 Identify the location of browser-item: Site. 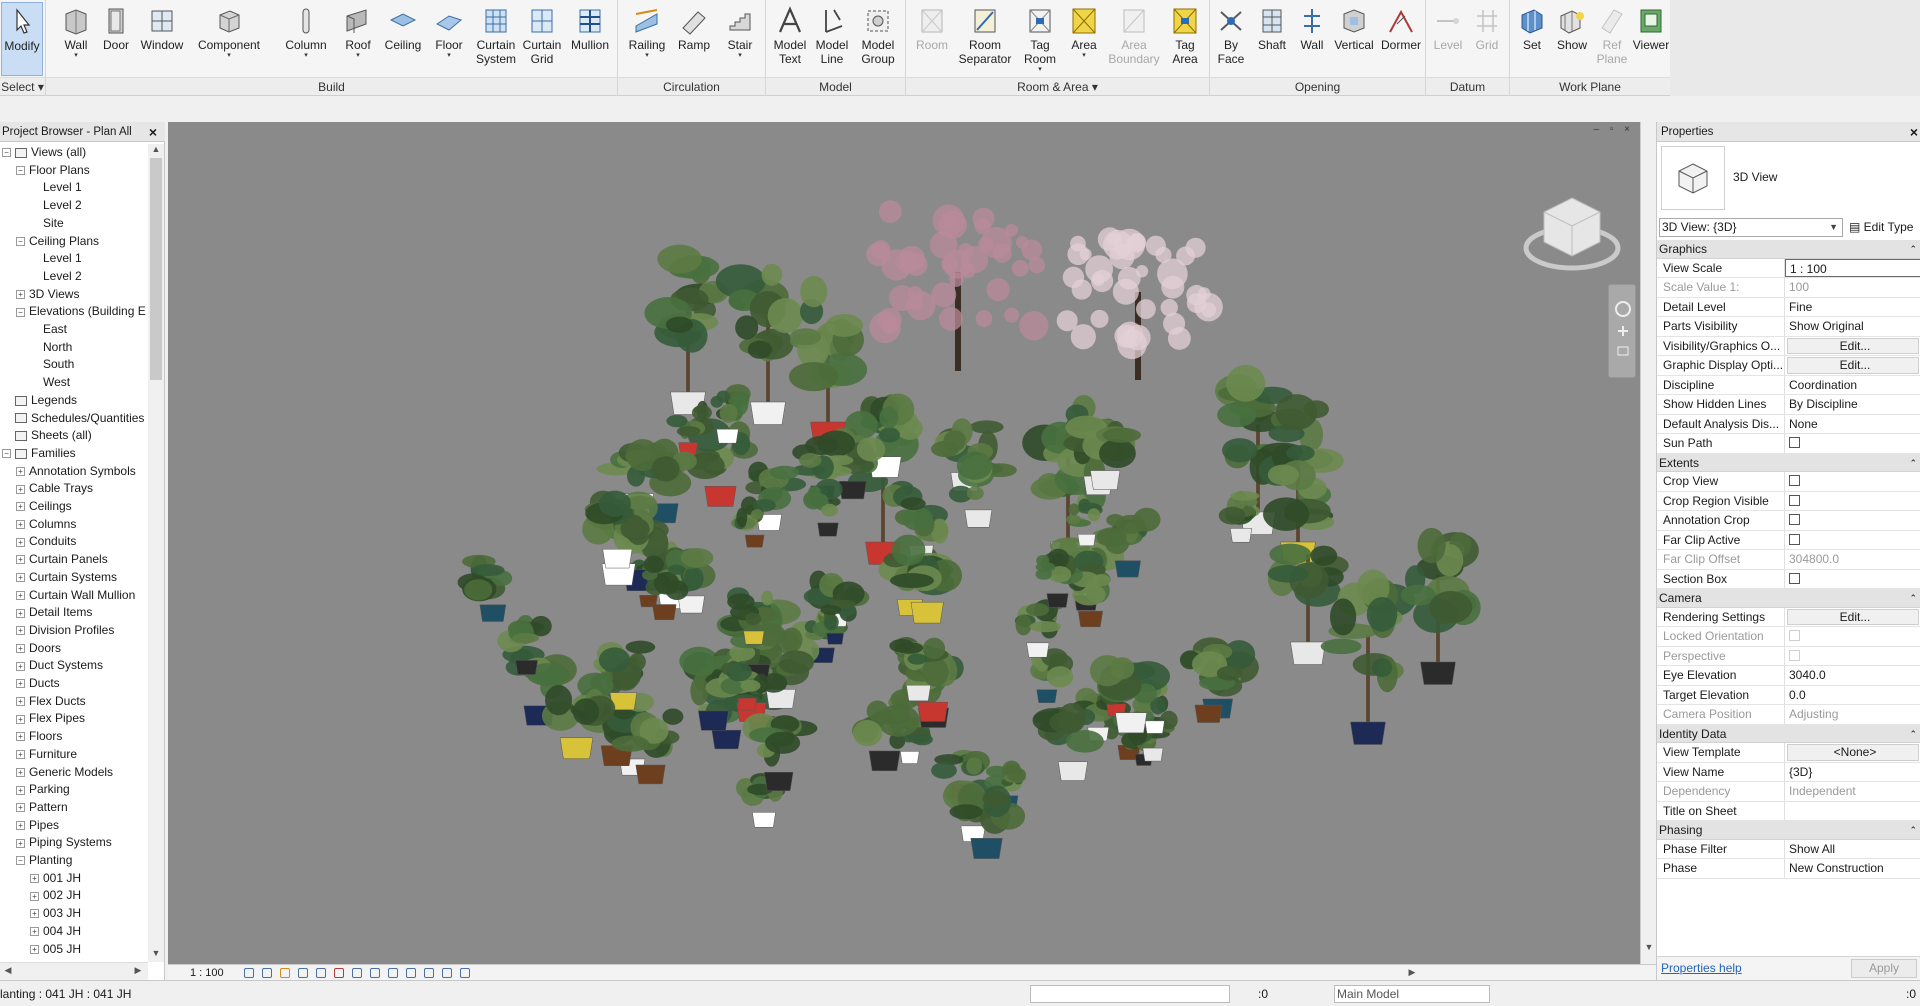
(47, 224).